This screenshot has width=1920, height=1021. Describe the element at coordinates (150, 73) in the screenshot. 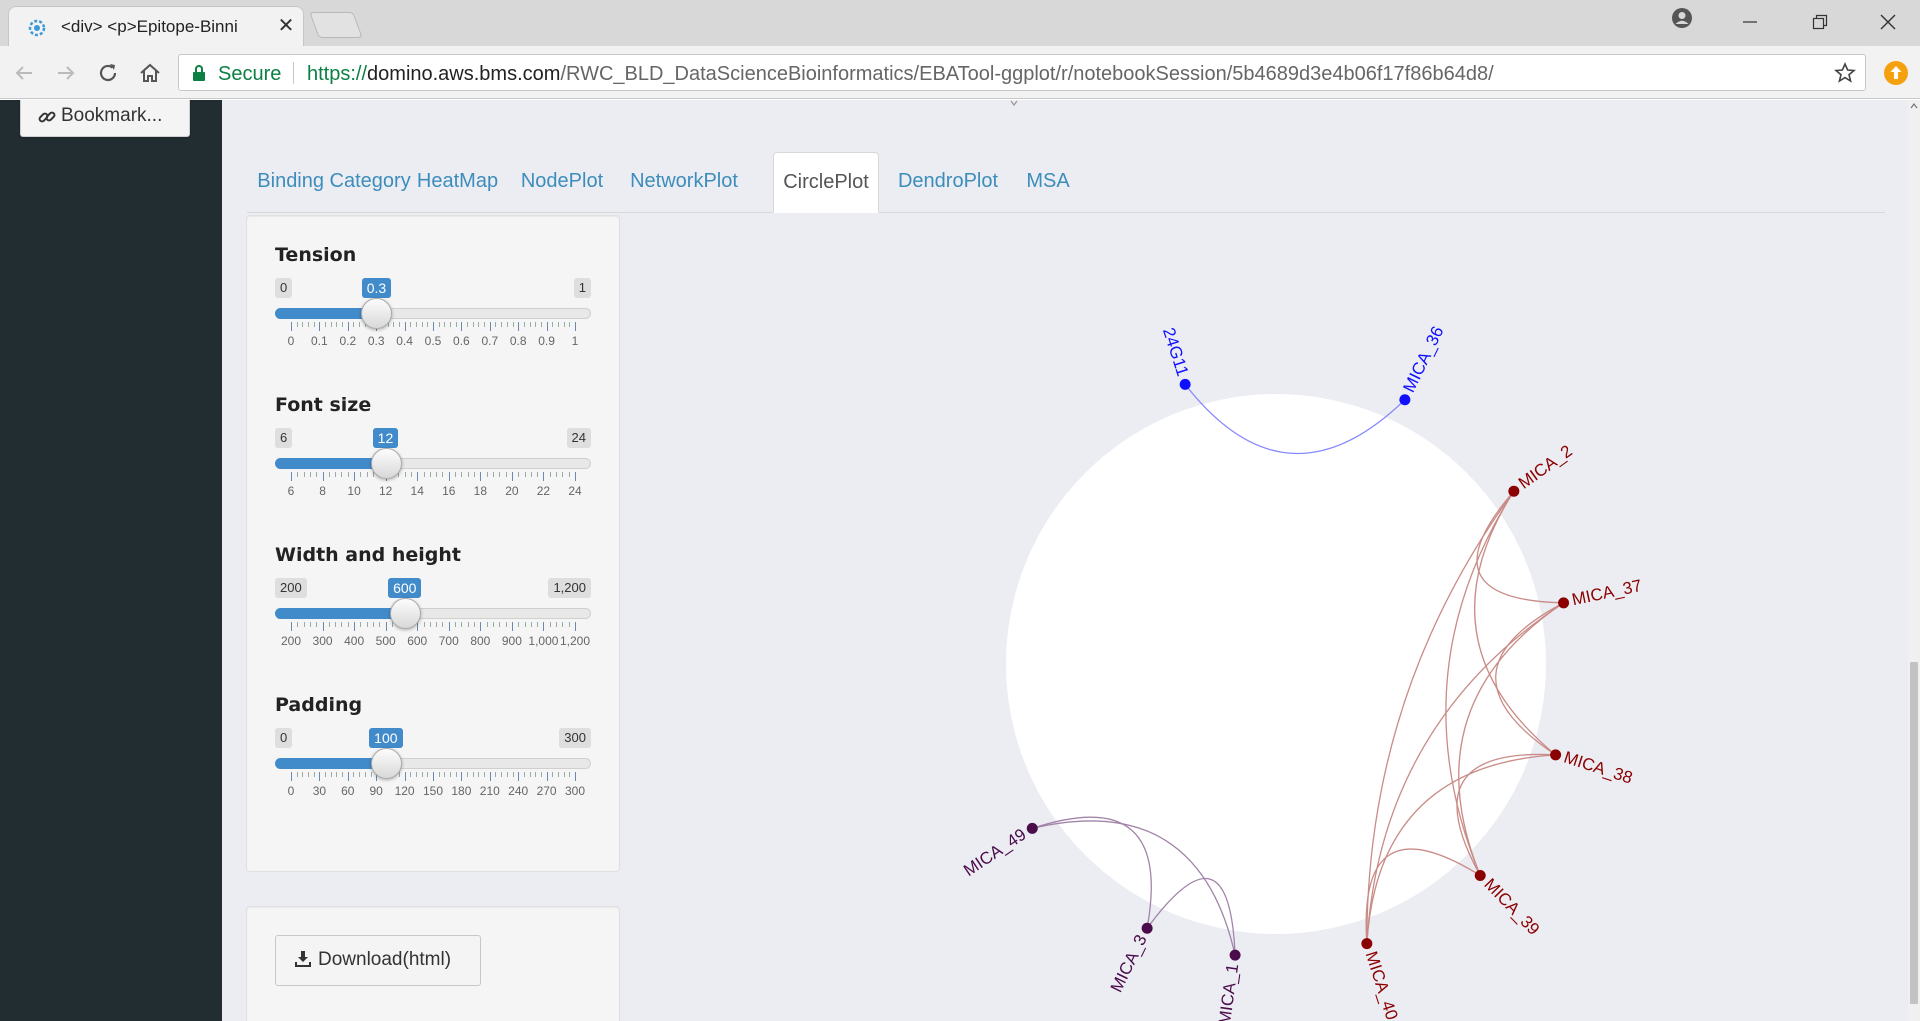

I see `home-icon` at that location.